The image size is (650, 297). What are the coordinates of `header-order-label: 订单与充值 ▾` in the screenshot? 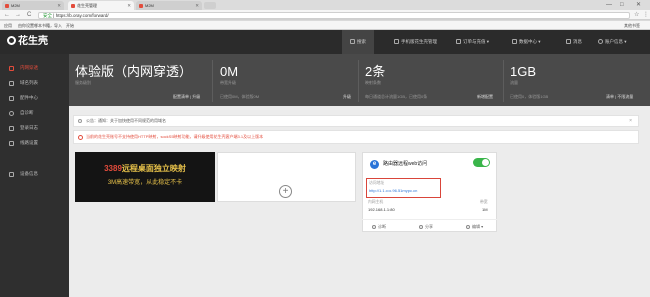 It's located at (476, 41).